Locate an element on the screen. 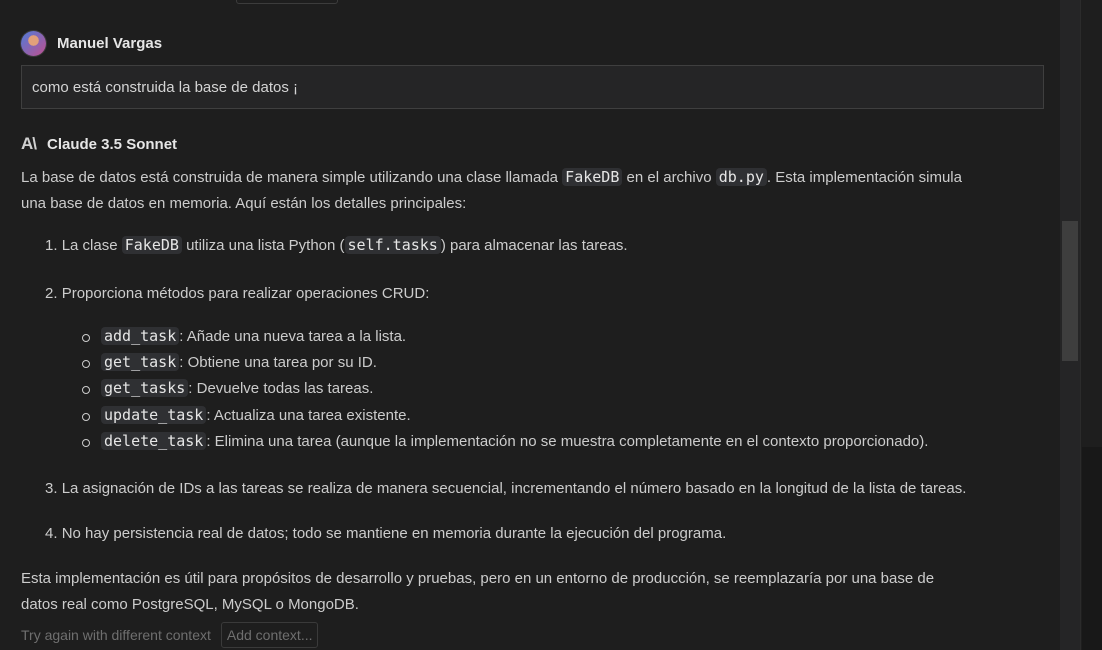 The width and height of the screenshot is (1102, 650). user-avatar is located at coordinates (33, 43).